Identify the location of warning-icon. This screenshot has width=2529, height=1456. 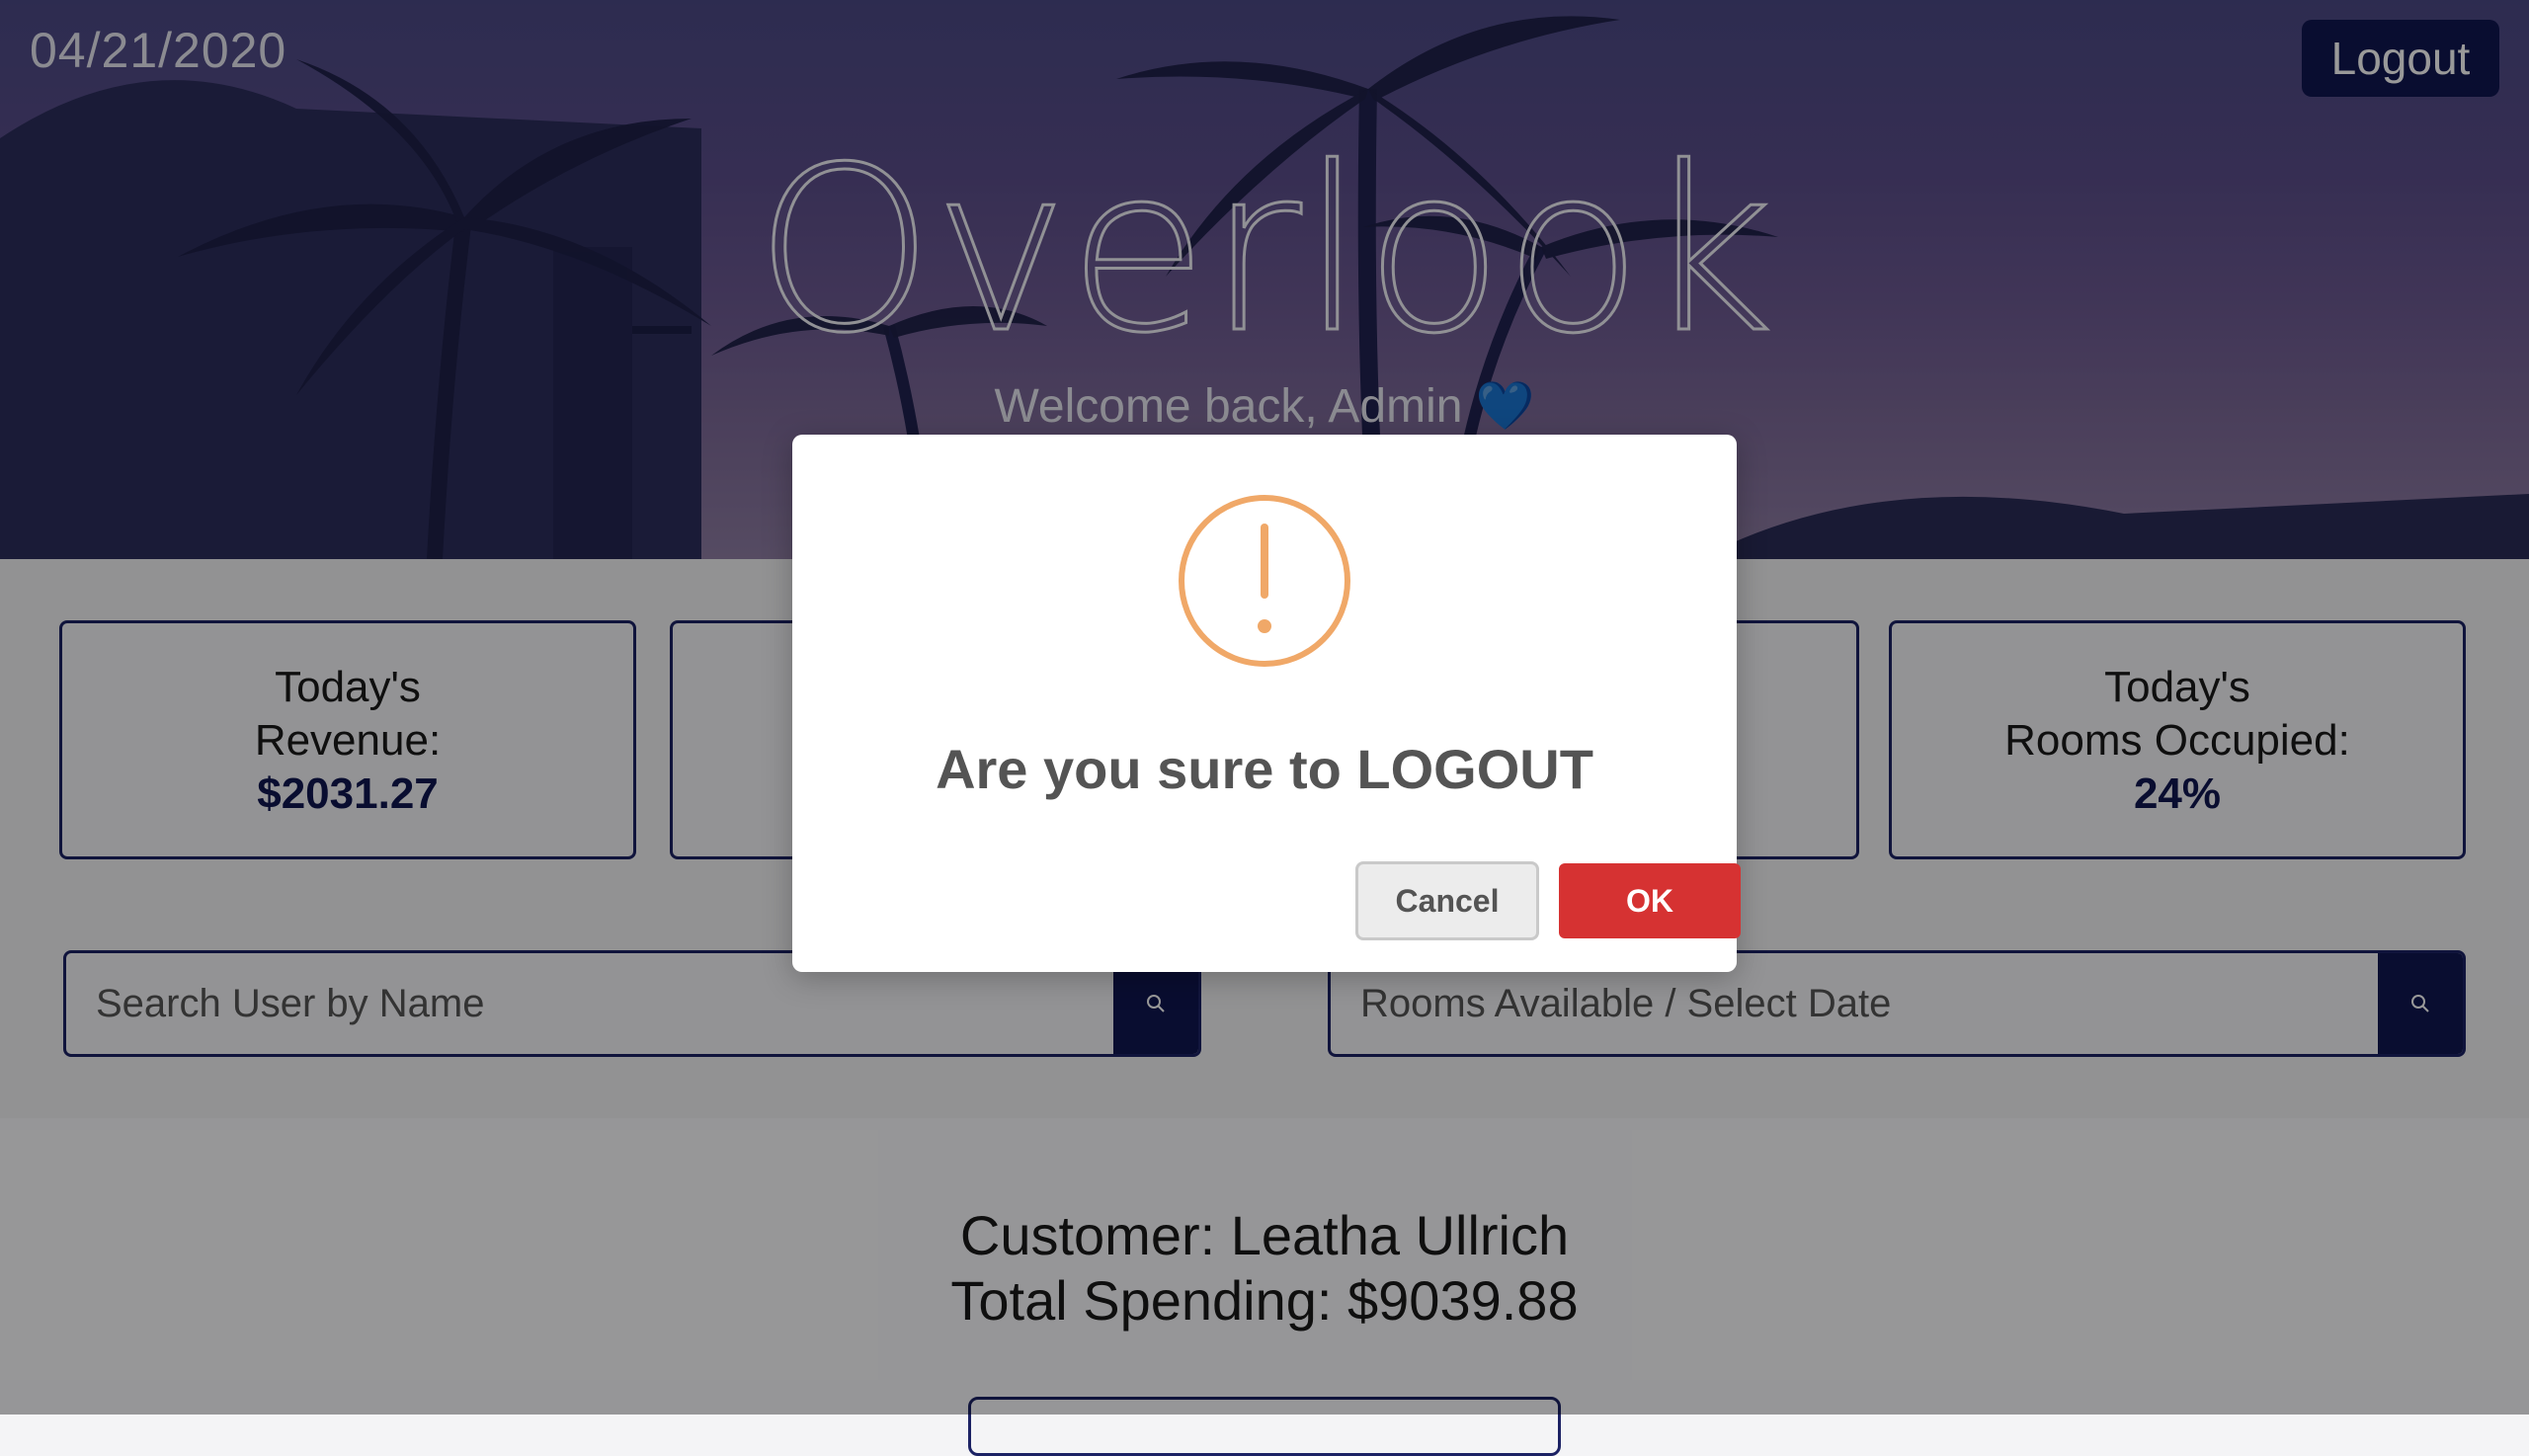
(1264, 581).